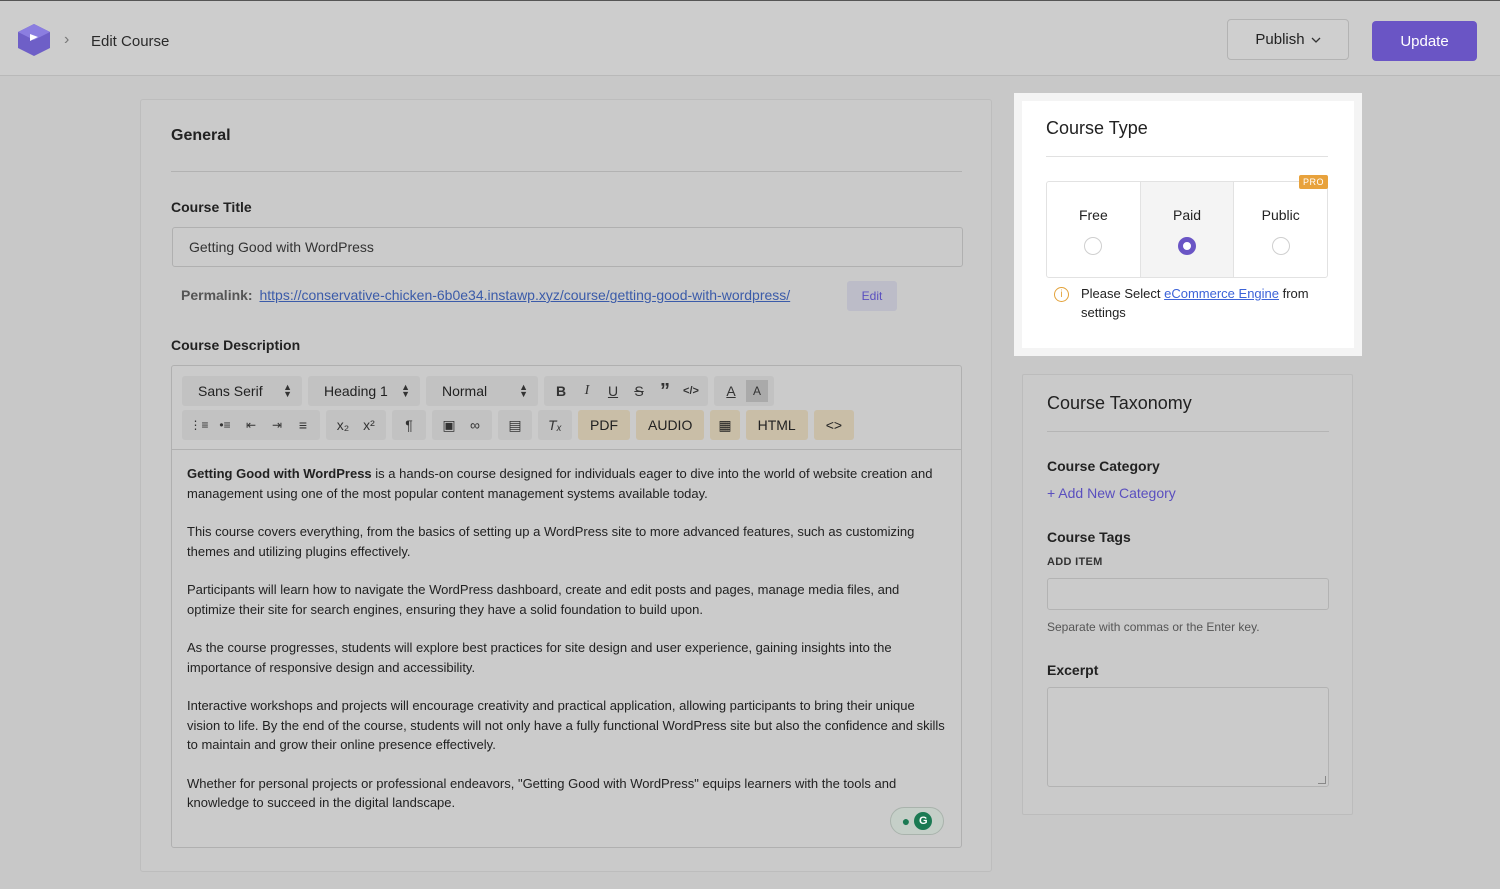 The width and height of the screenshot is (1500, 889). Describe the element at coordinates (750, 38) in the screenshot. I see `top-bar: › Edit Course Publish Update` at that location.